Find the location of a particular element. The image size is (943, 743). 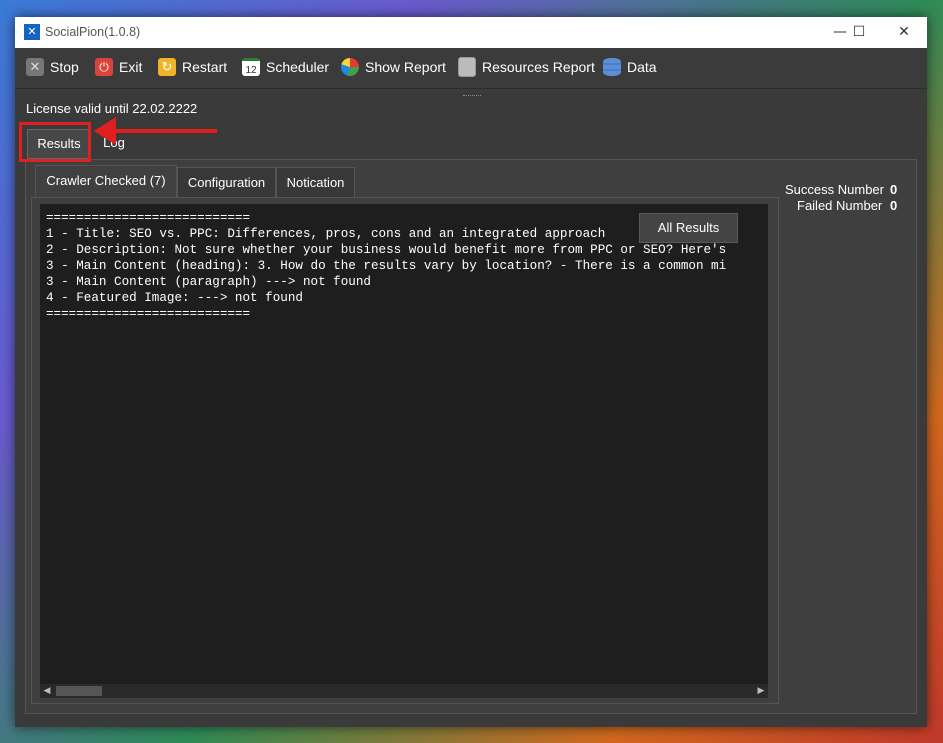

failed-value: 0 is located at coordinates (894, 205).